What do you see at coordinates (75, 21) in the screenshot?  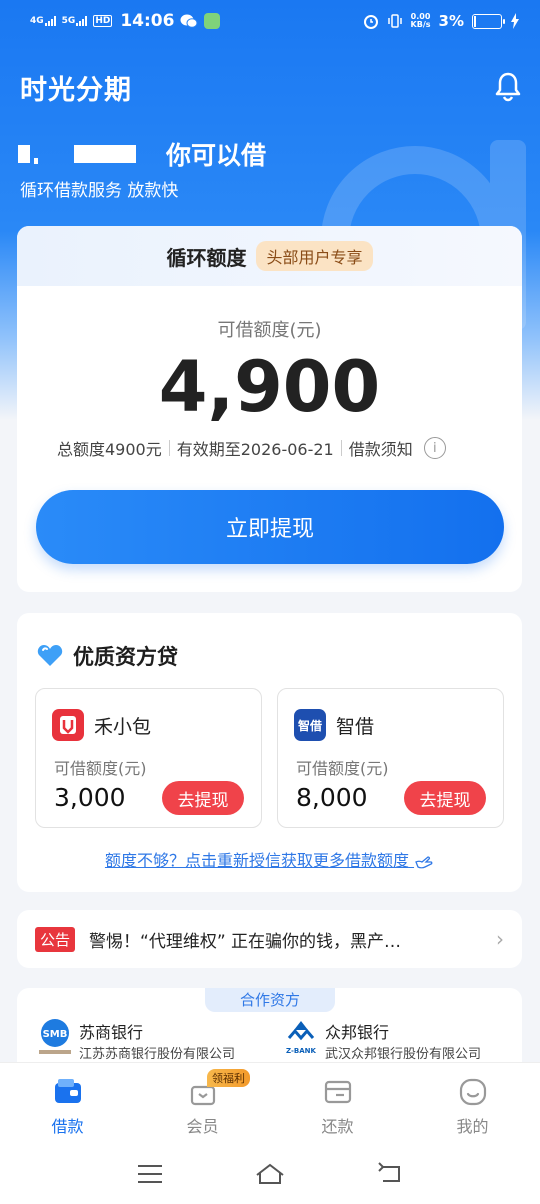 I see `signal-5g: 5G` at bounding box center [75, 21].